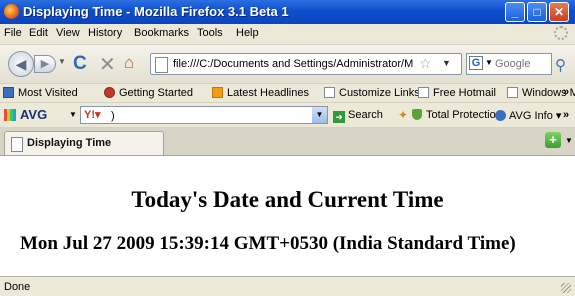 The height and width of the screenshot is (296, 575). What do you see at coordinates (558, 116) in the screenshot?
I see `chevron-down-icon: ▾` at bounding box center [558, 116].